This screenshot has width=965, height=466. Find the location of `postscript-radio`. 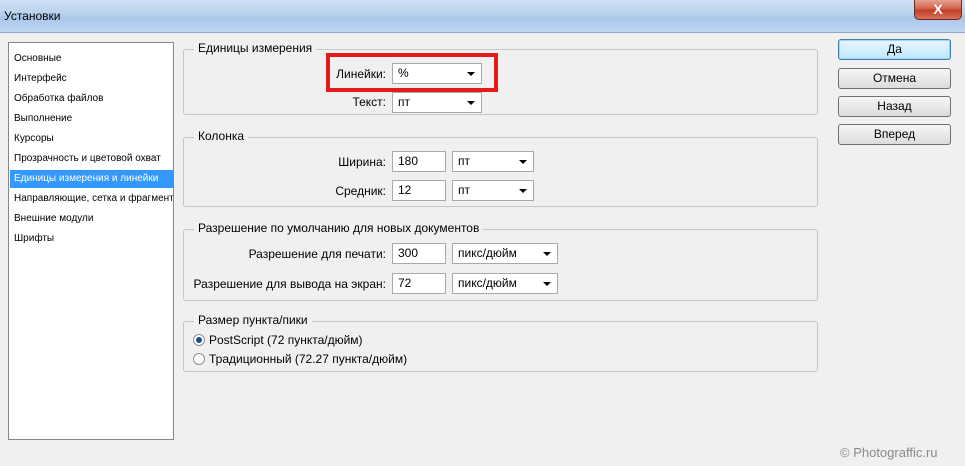

postscript-radio is located at coordinates (199, 340).